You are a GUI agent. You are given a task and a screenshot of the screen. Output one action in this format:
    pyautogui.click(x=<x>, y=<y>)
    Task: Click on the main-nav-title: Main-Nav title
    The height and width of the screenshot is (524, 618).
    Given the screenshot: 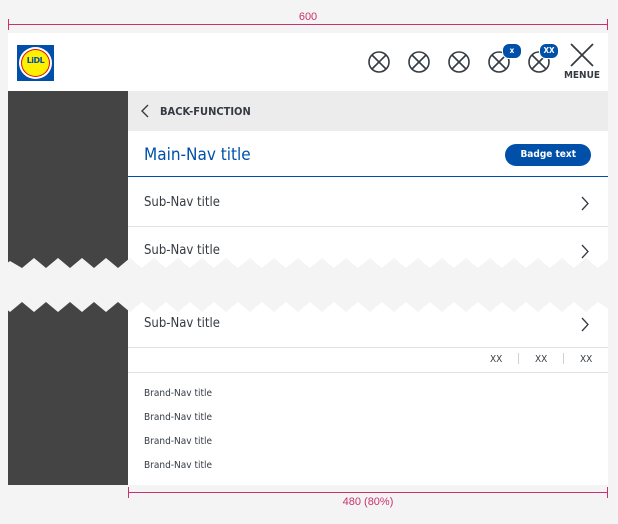 What is the action you would take?
    pyautogui.click(x=197, y=155)
    